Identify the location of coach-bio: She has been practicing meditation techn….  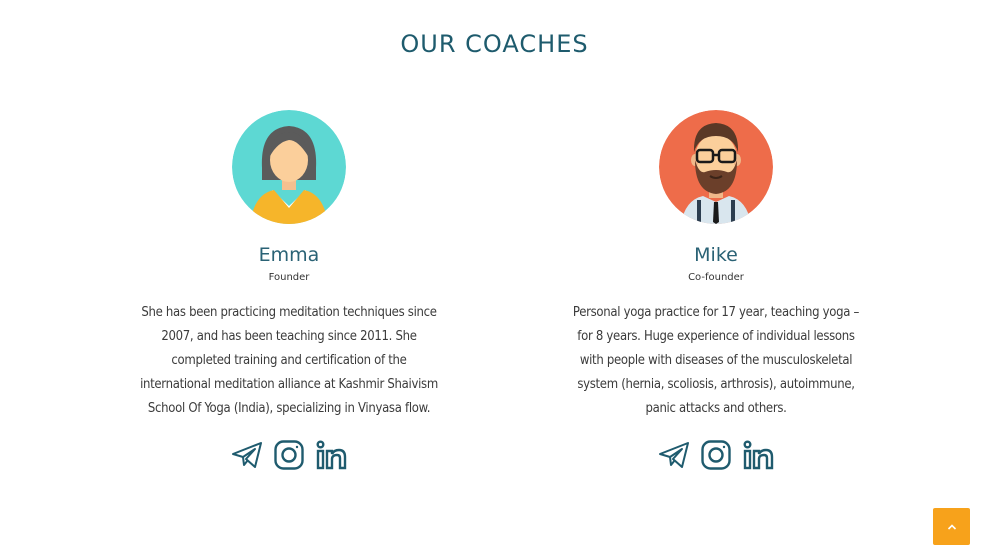
(289, 360).